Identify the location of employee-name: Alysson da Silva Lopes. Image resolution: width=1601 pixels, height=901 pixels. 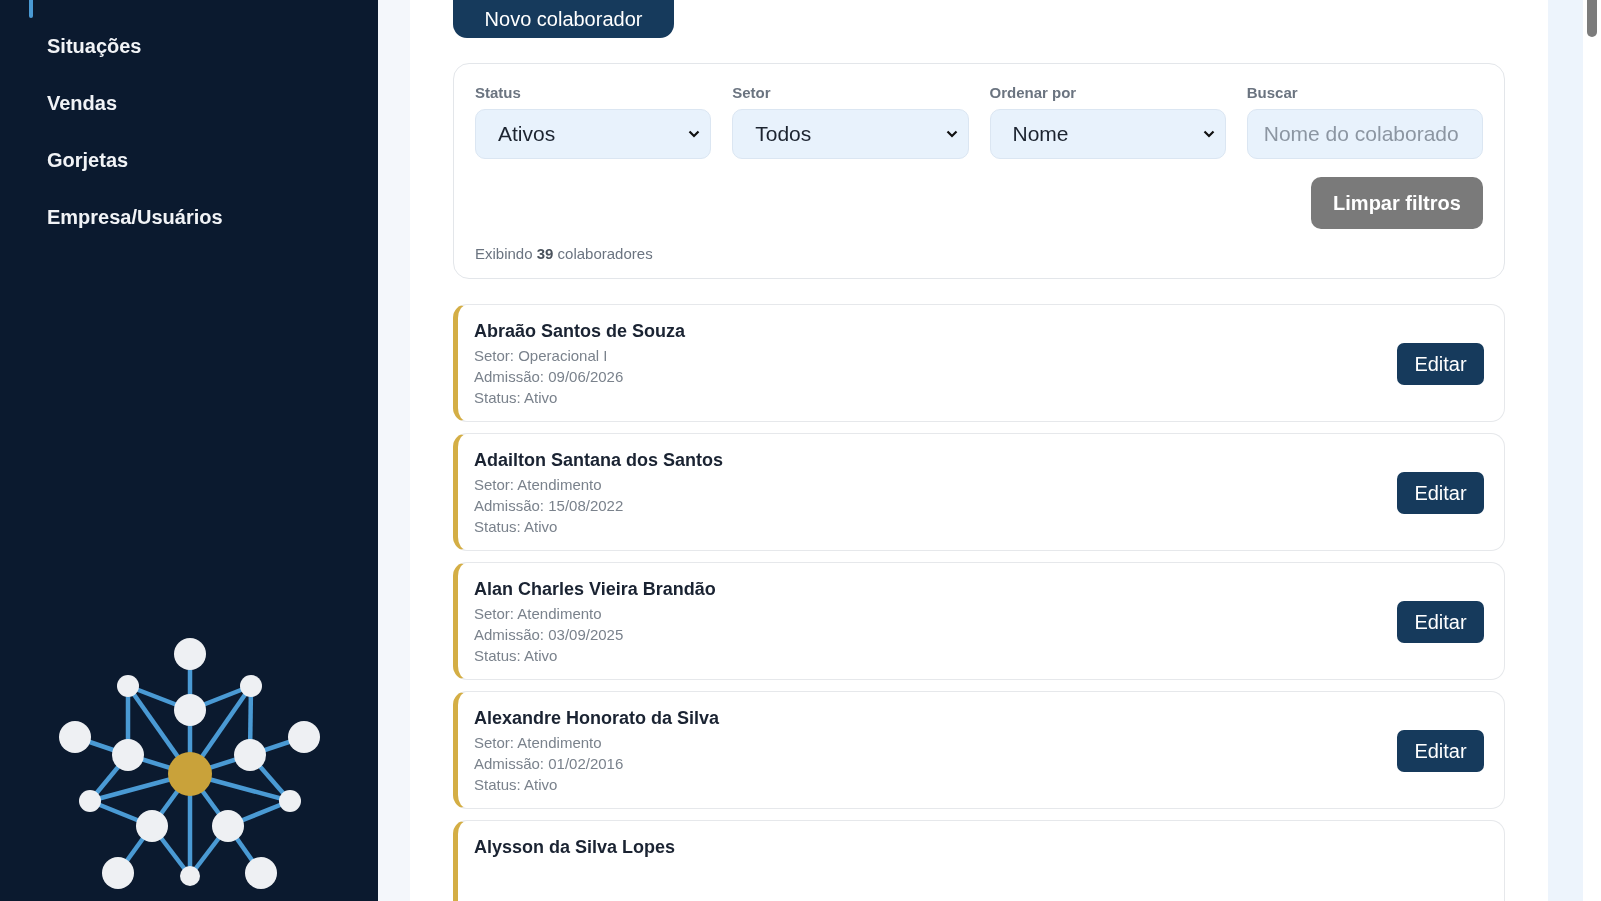
(575, 847).